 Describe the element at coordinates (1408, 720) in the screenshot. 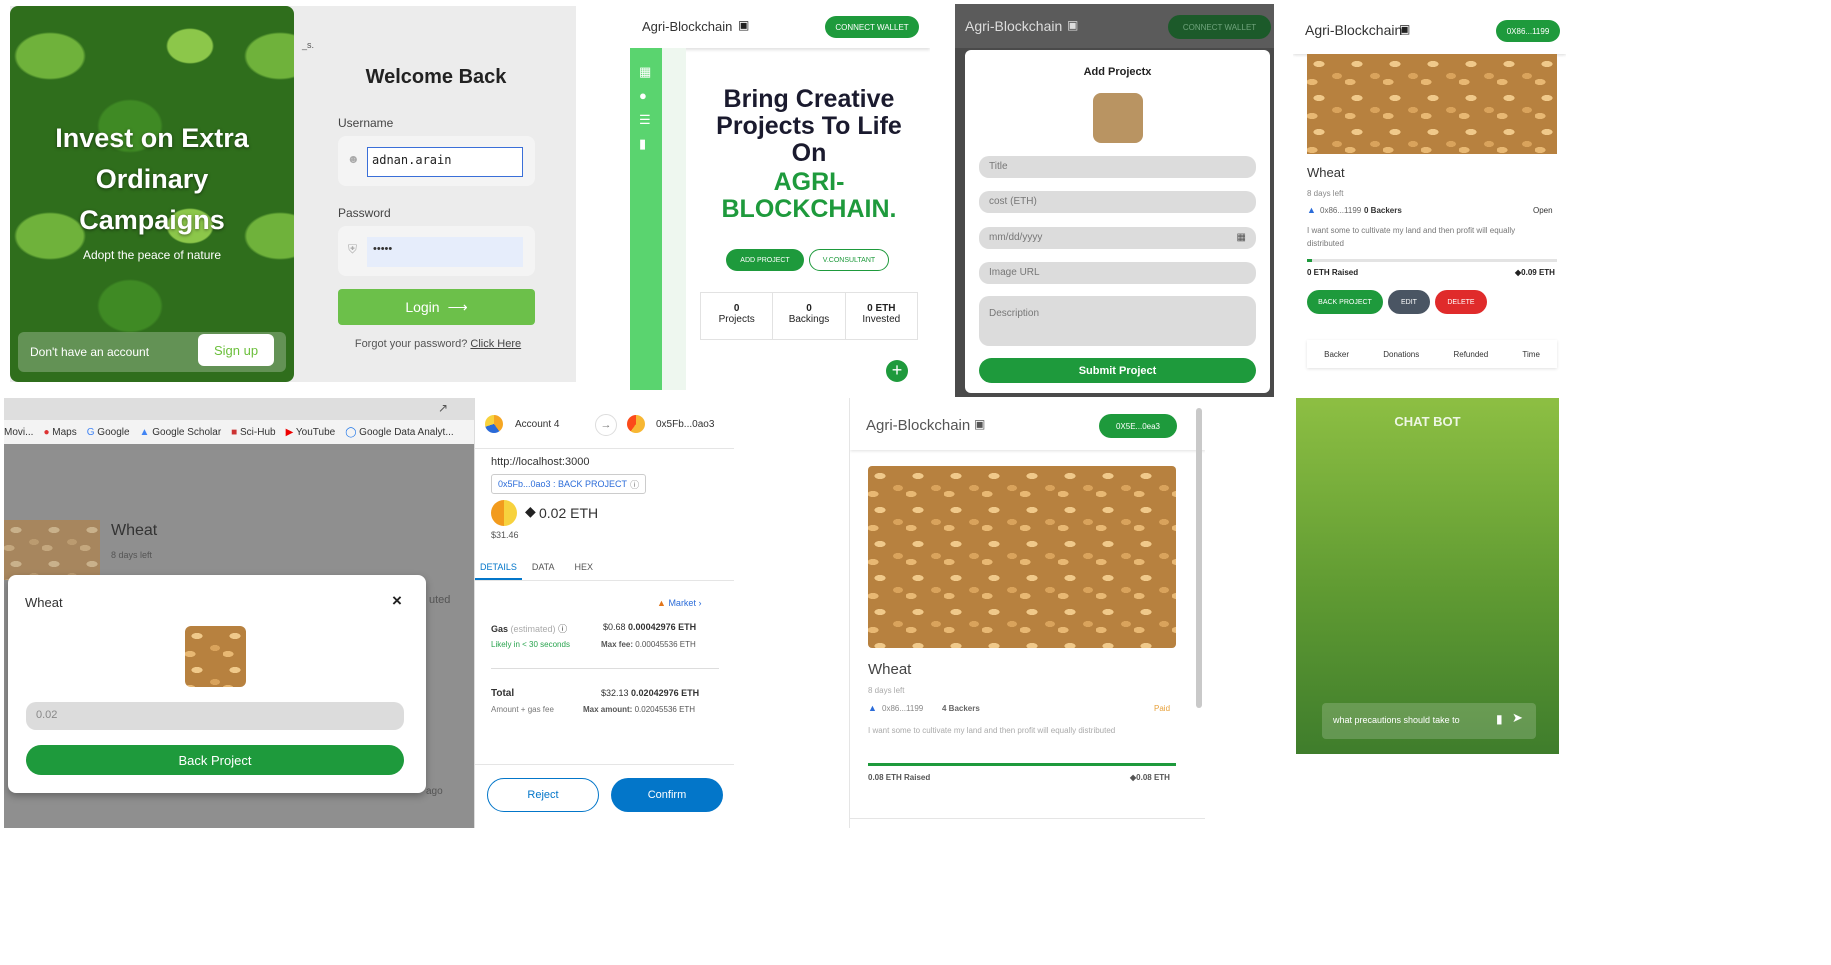

I see `chat-input: what precautions should take to` at that location.